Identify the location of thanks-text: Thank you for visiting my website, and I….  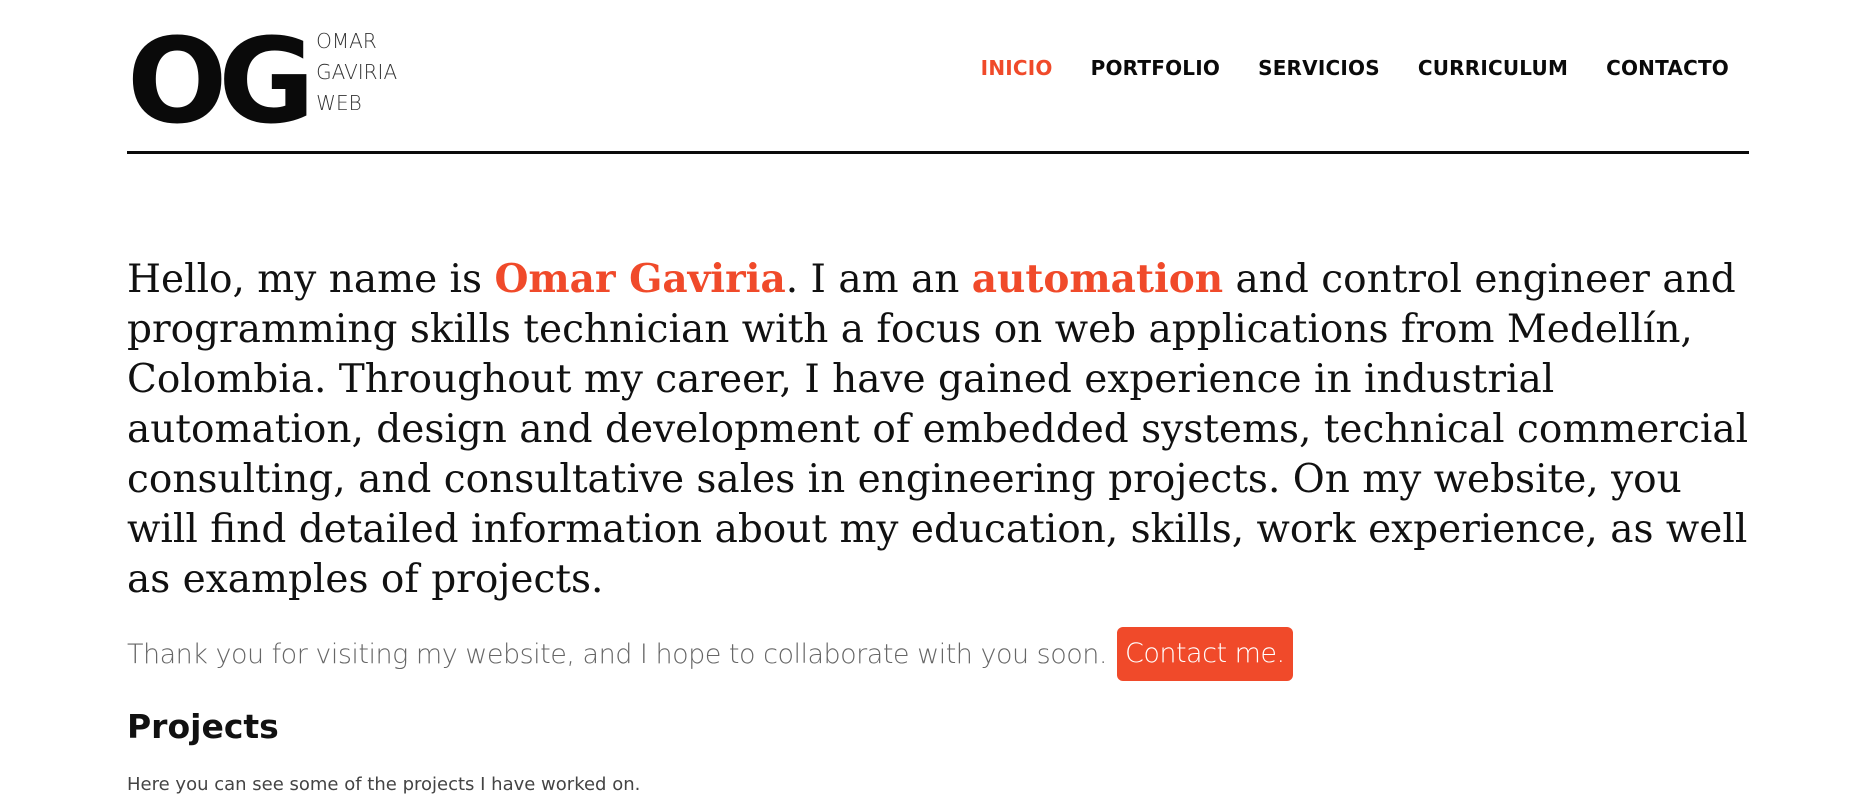
(617, 654).